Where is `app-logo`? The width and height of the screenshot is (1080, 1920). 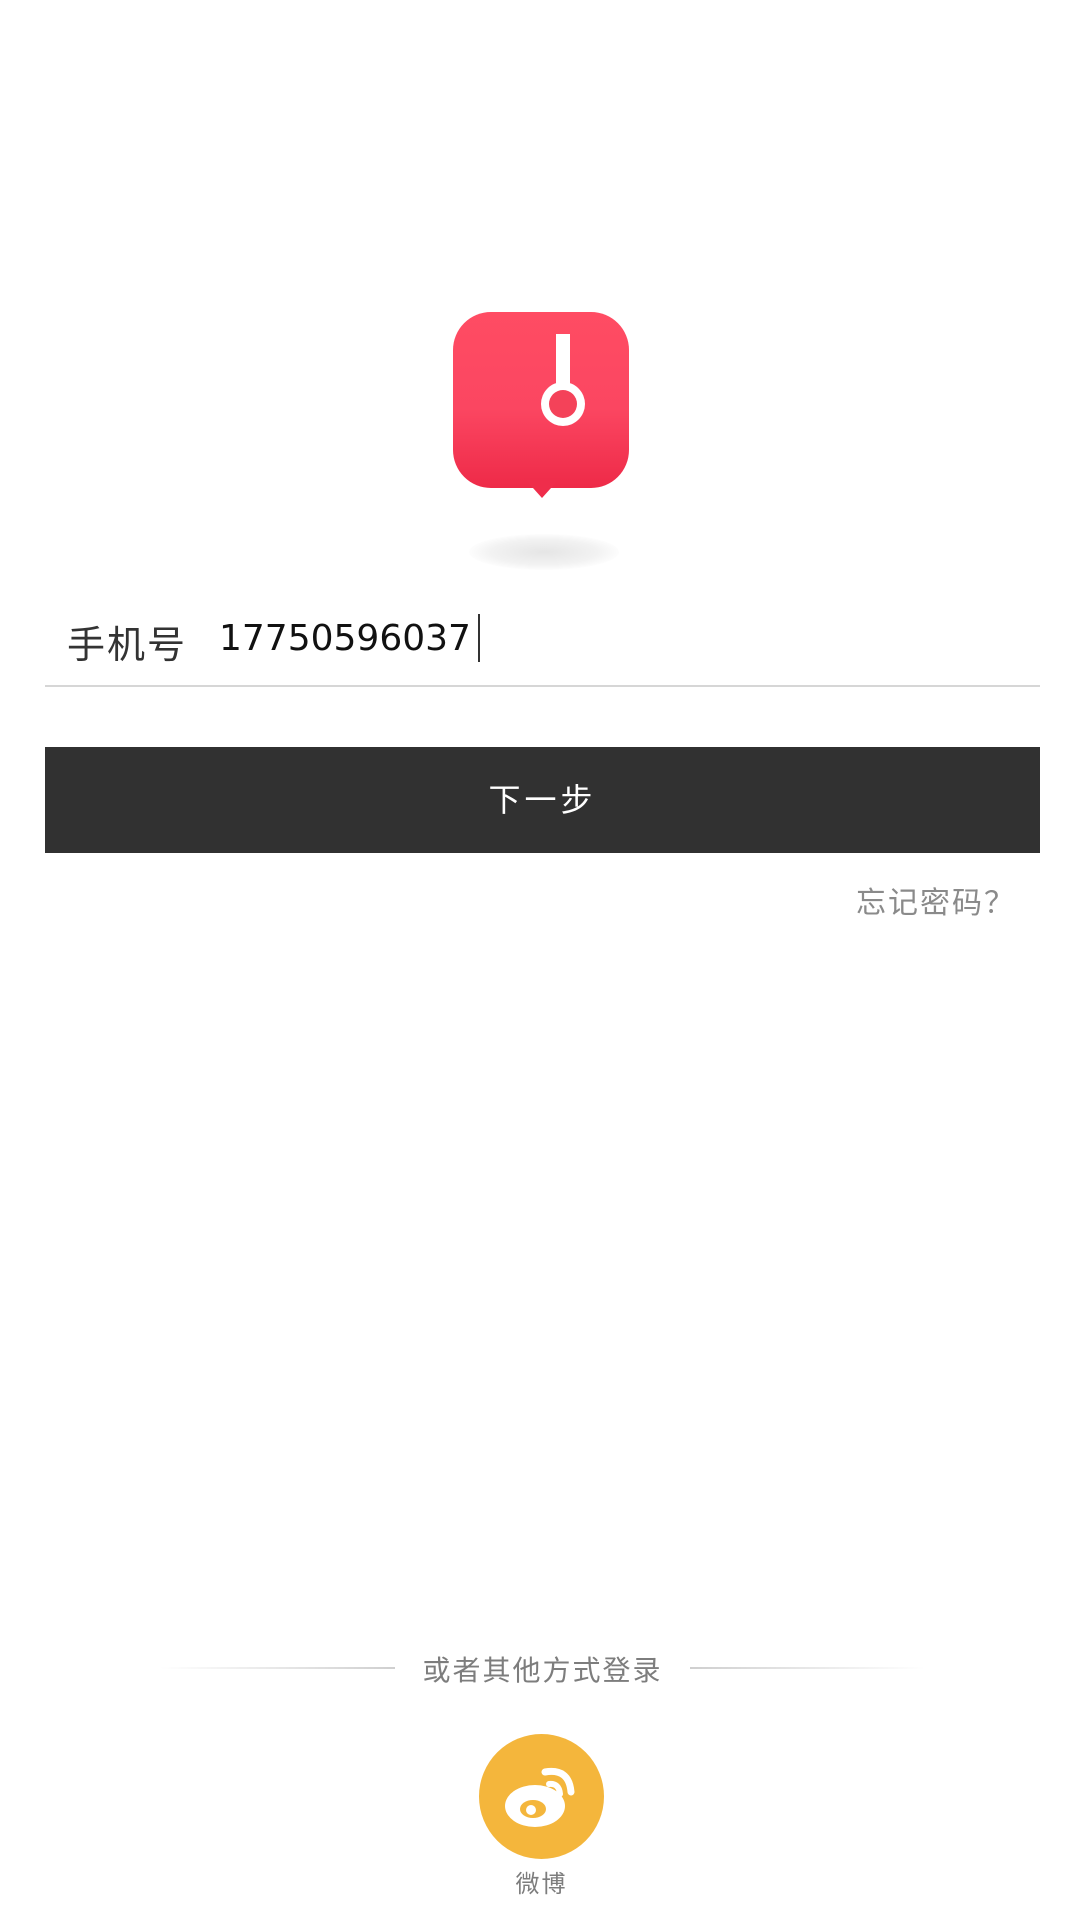
app-logo is located at coordinates (541, 442).